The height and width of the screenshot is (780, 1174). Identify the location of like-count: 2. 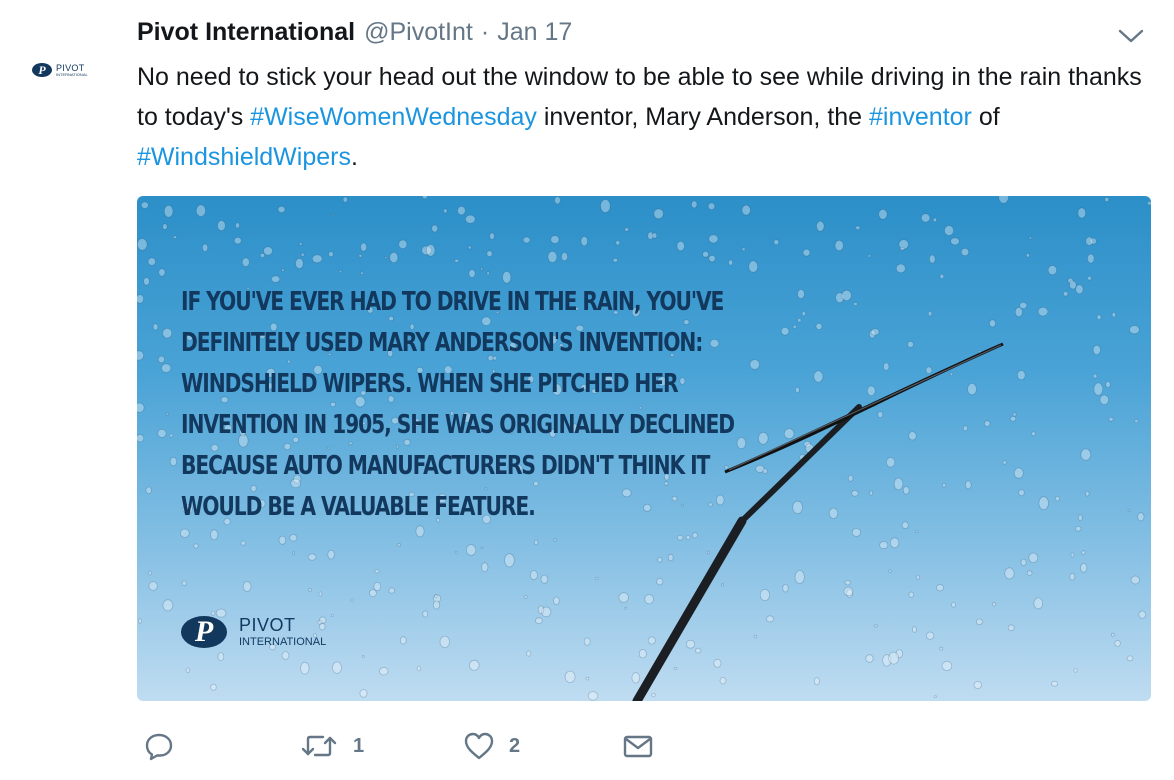
(515, 745).